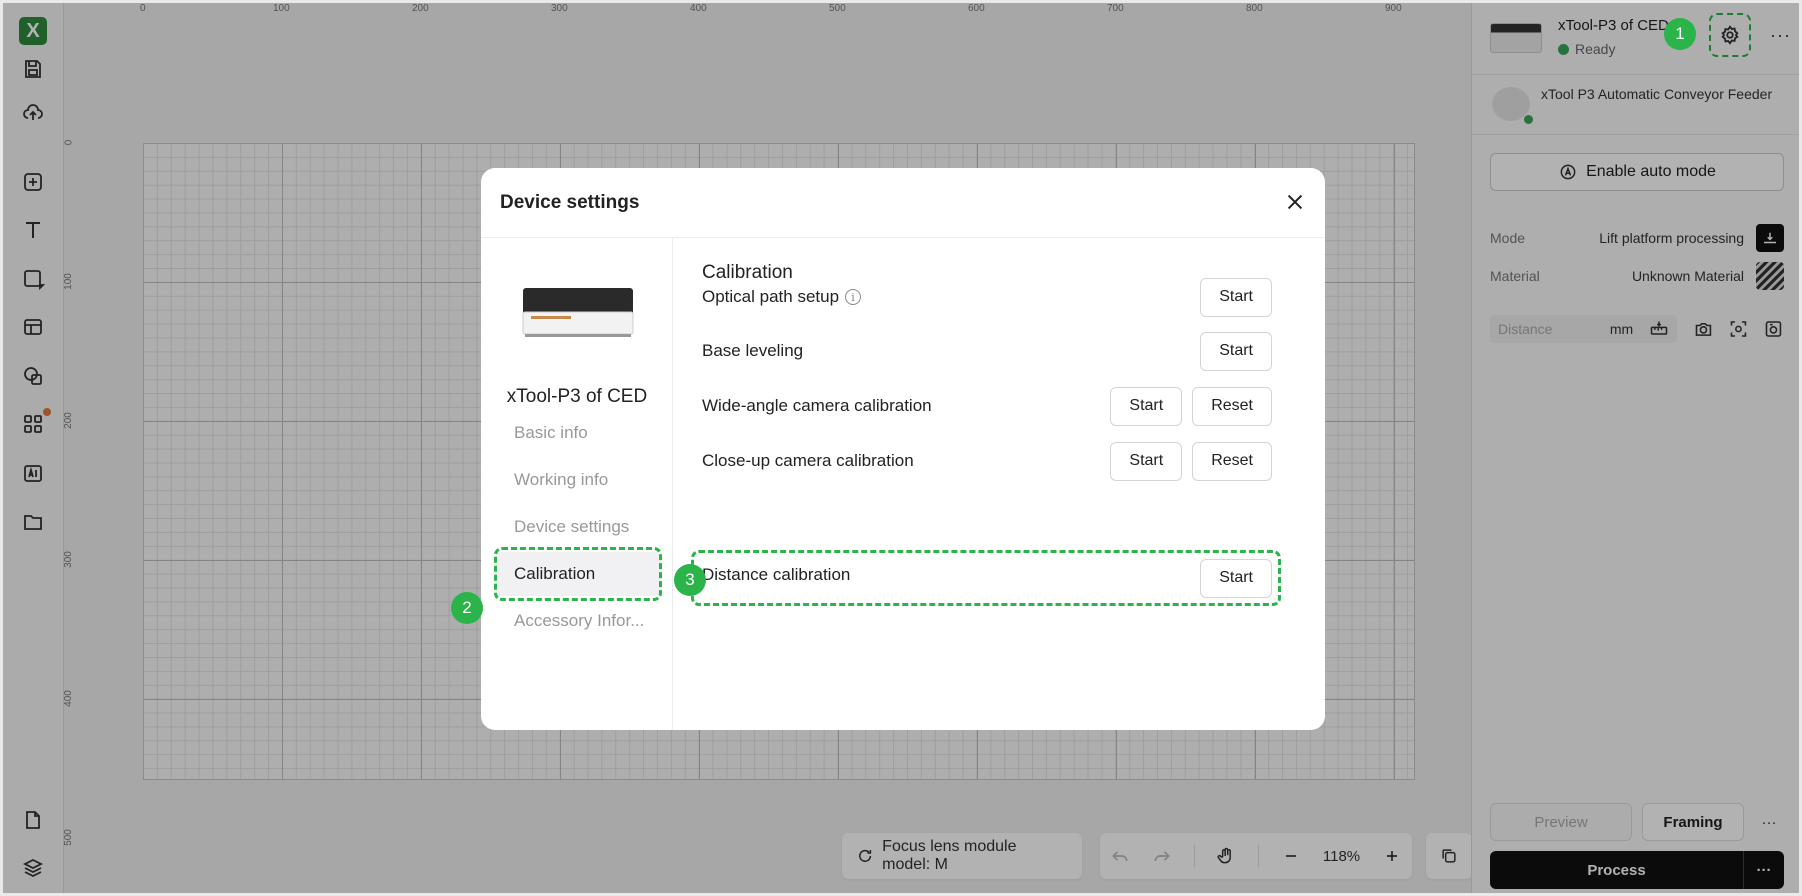  I want to click on optical-path-label: Optical path setup i, so click(782, 297).